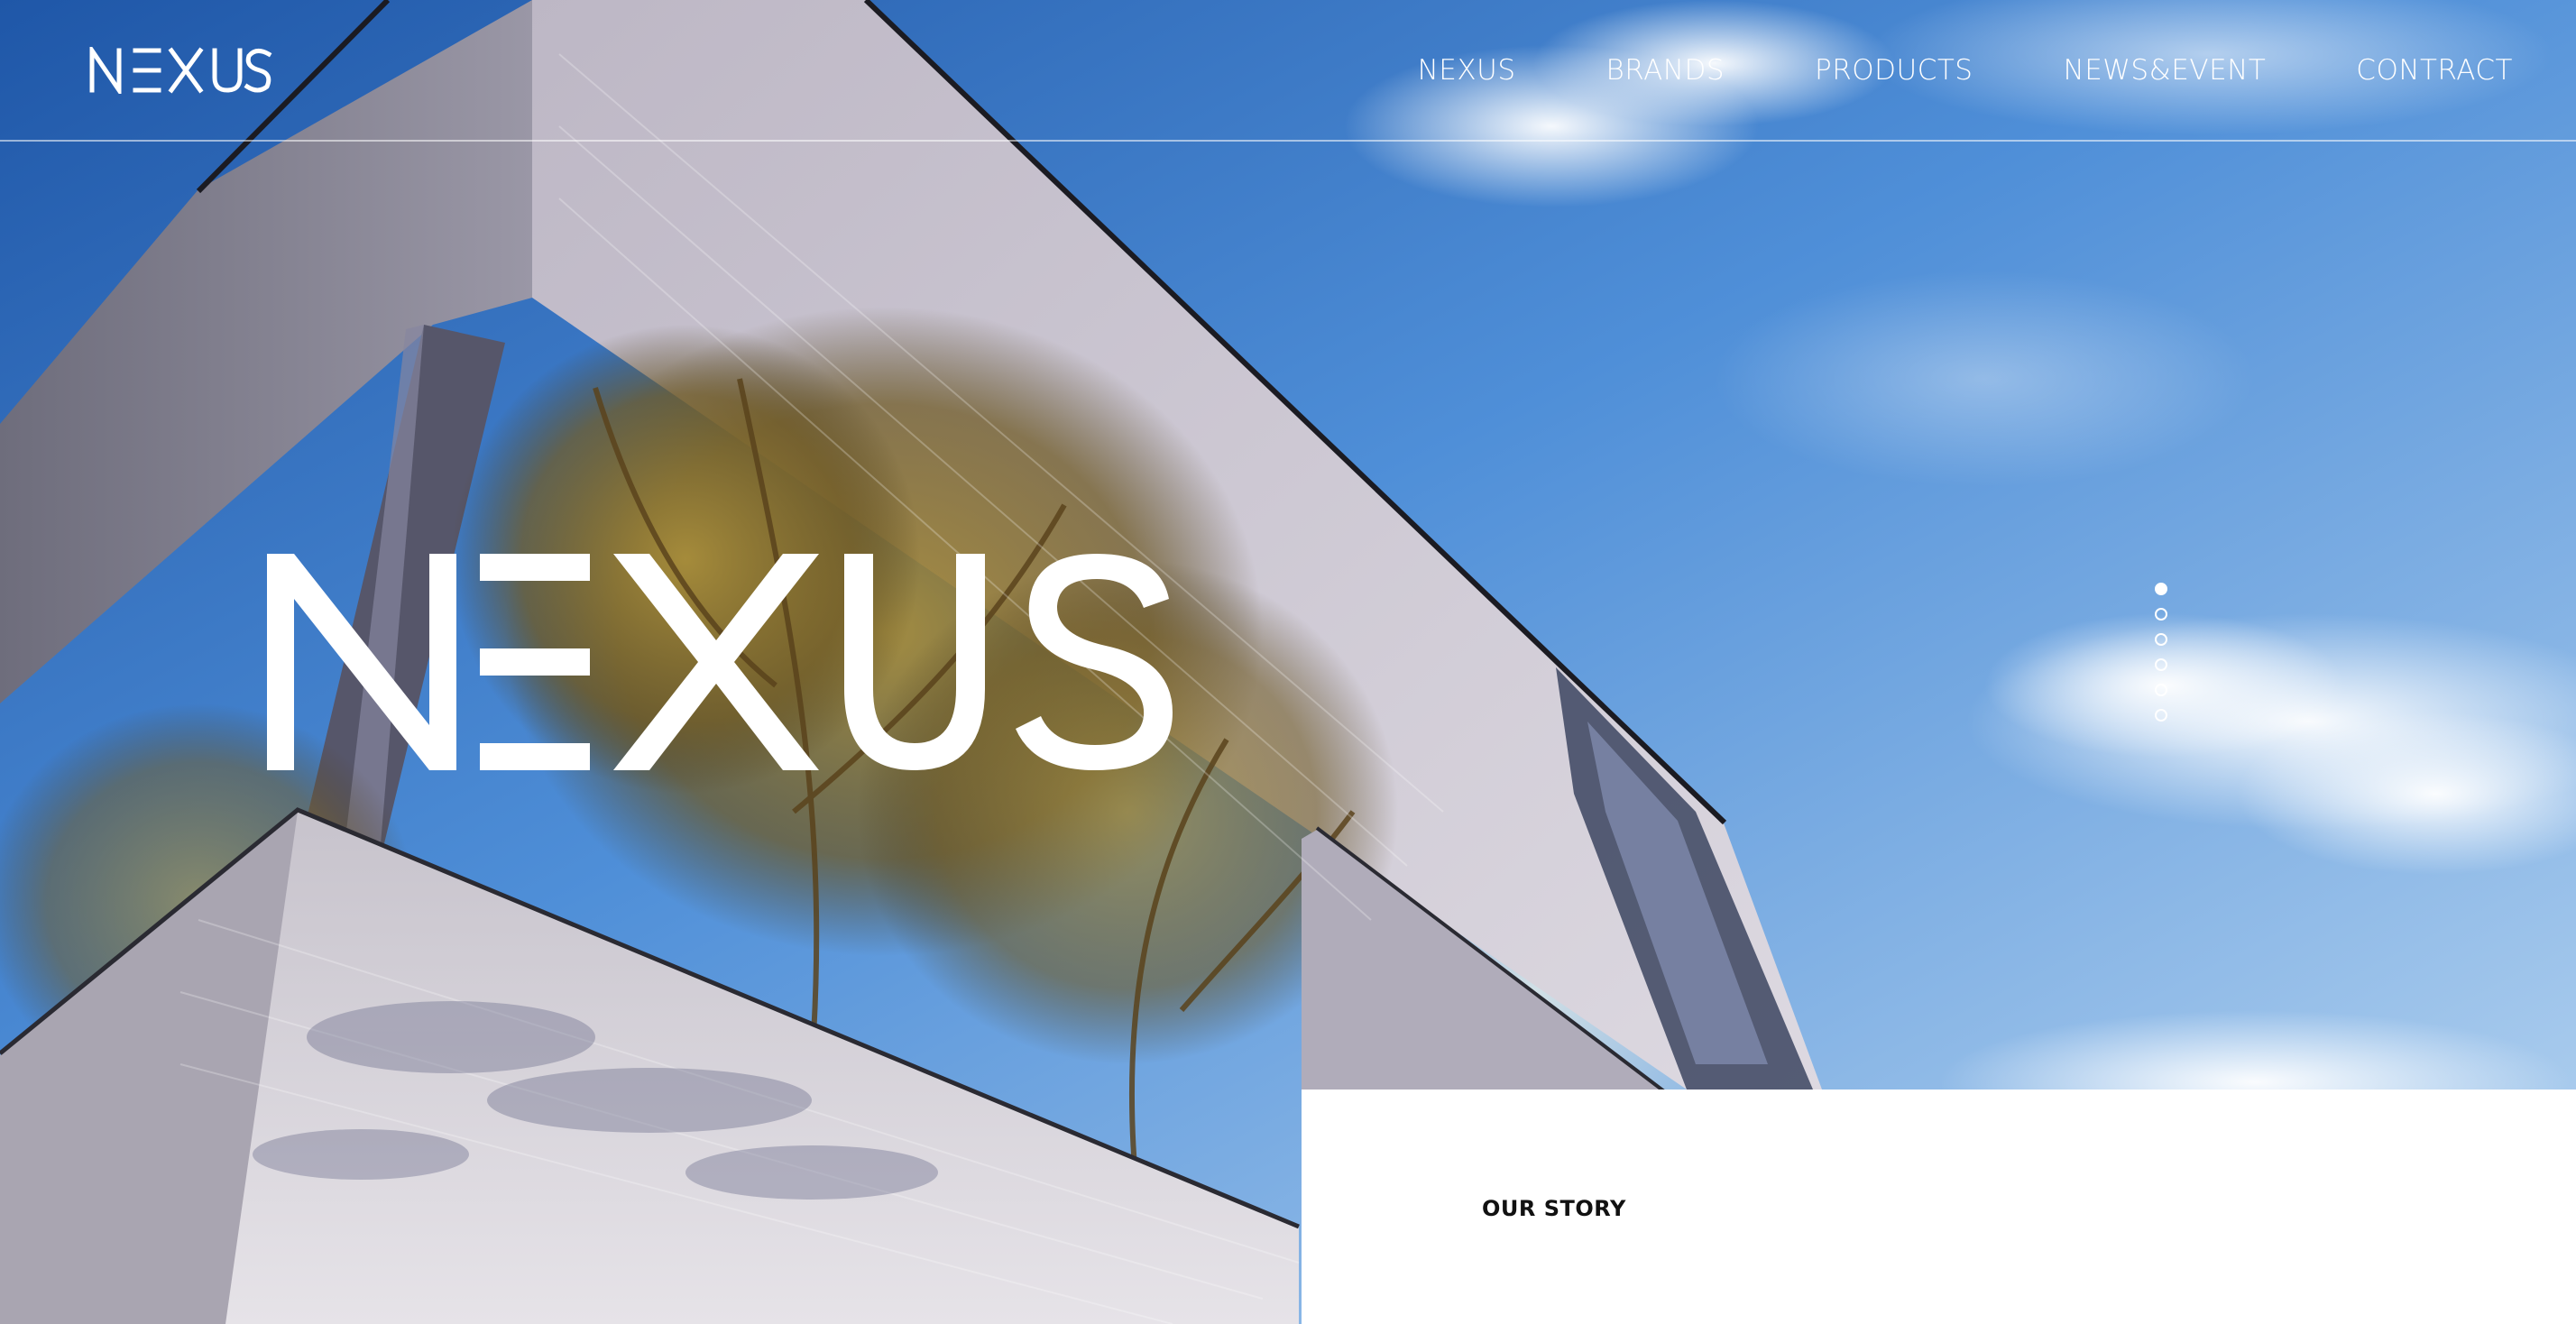 This screenshot has width=2576, height=1324. What do you see at coordinates (2412, 70) in the screenshot?
I see `nav-item-contract: CONTRACT` at bounding box center [2412, 70].